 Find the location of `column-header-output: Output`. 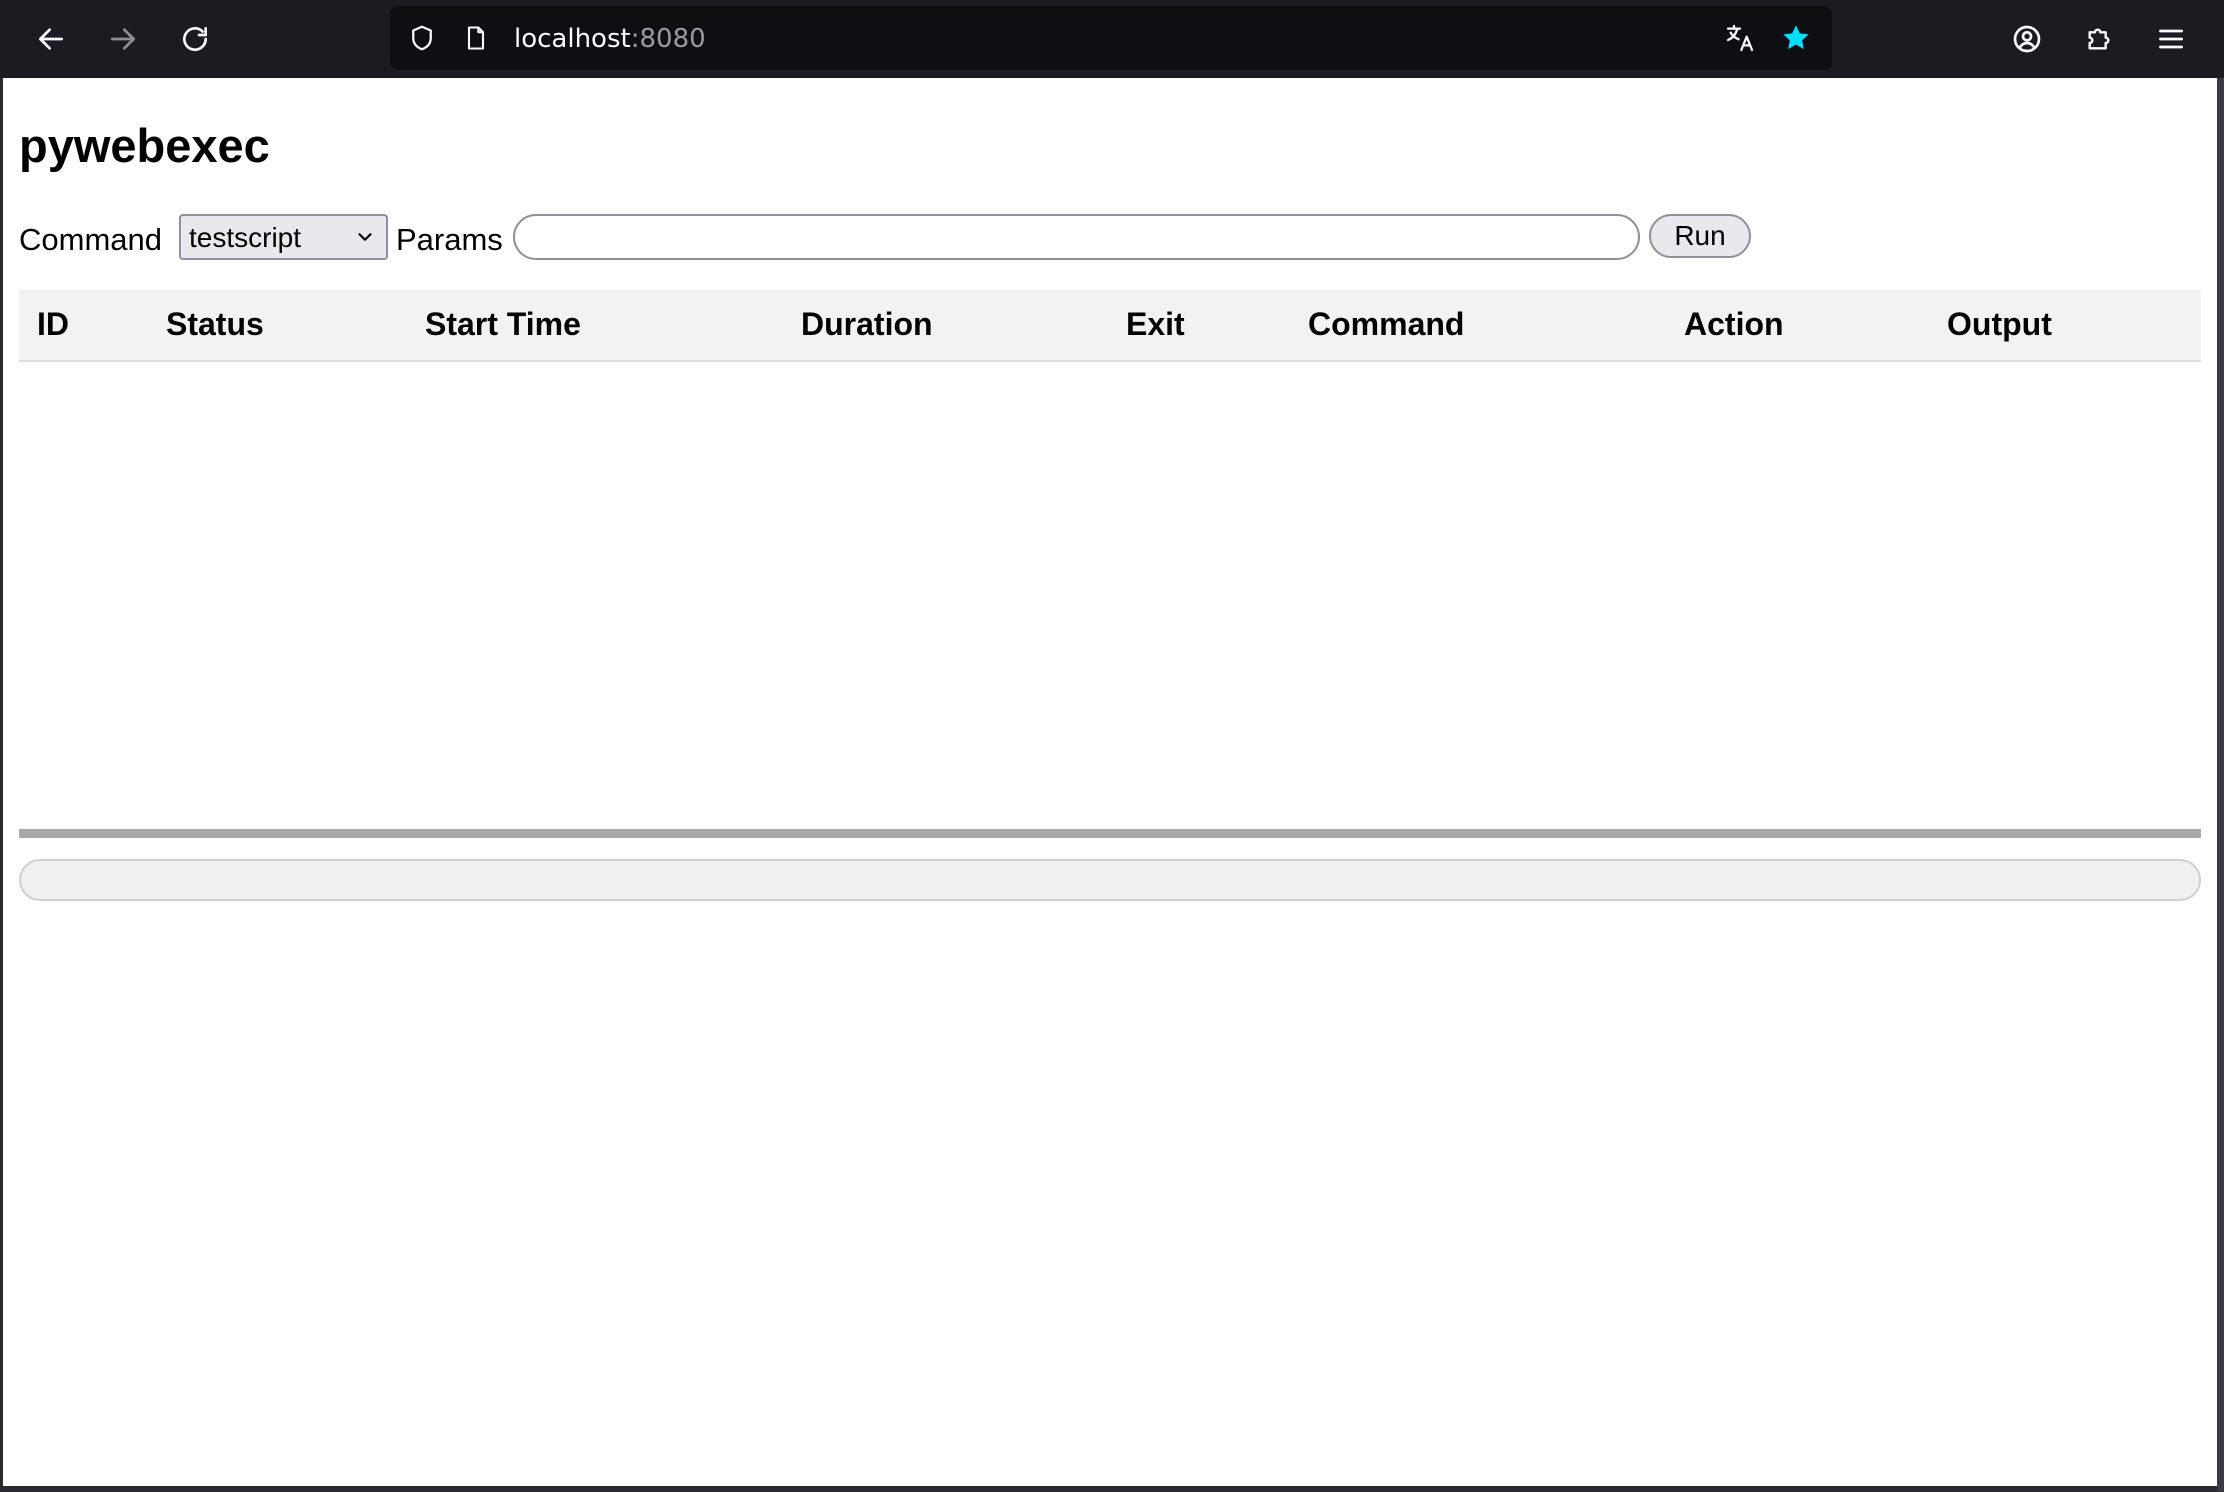

column-header-output: Output is located at coordinates (1999, 324).